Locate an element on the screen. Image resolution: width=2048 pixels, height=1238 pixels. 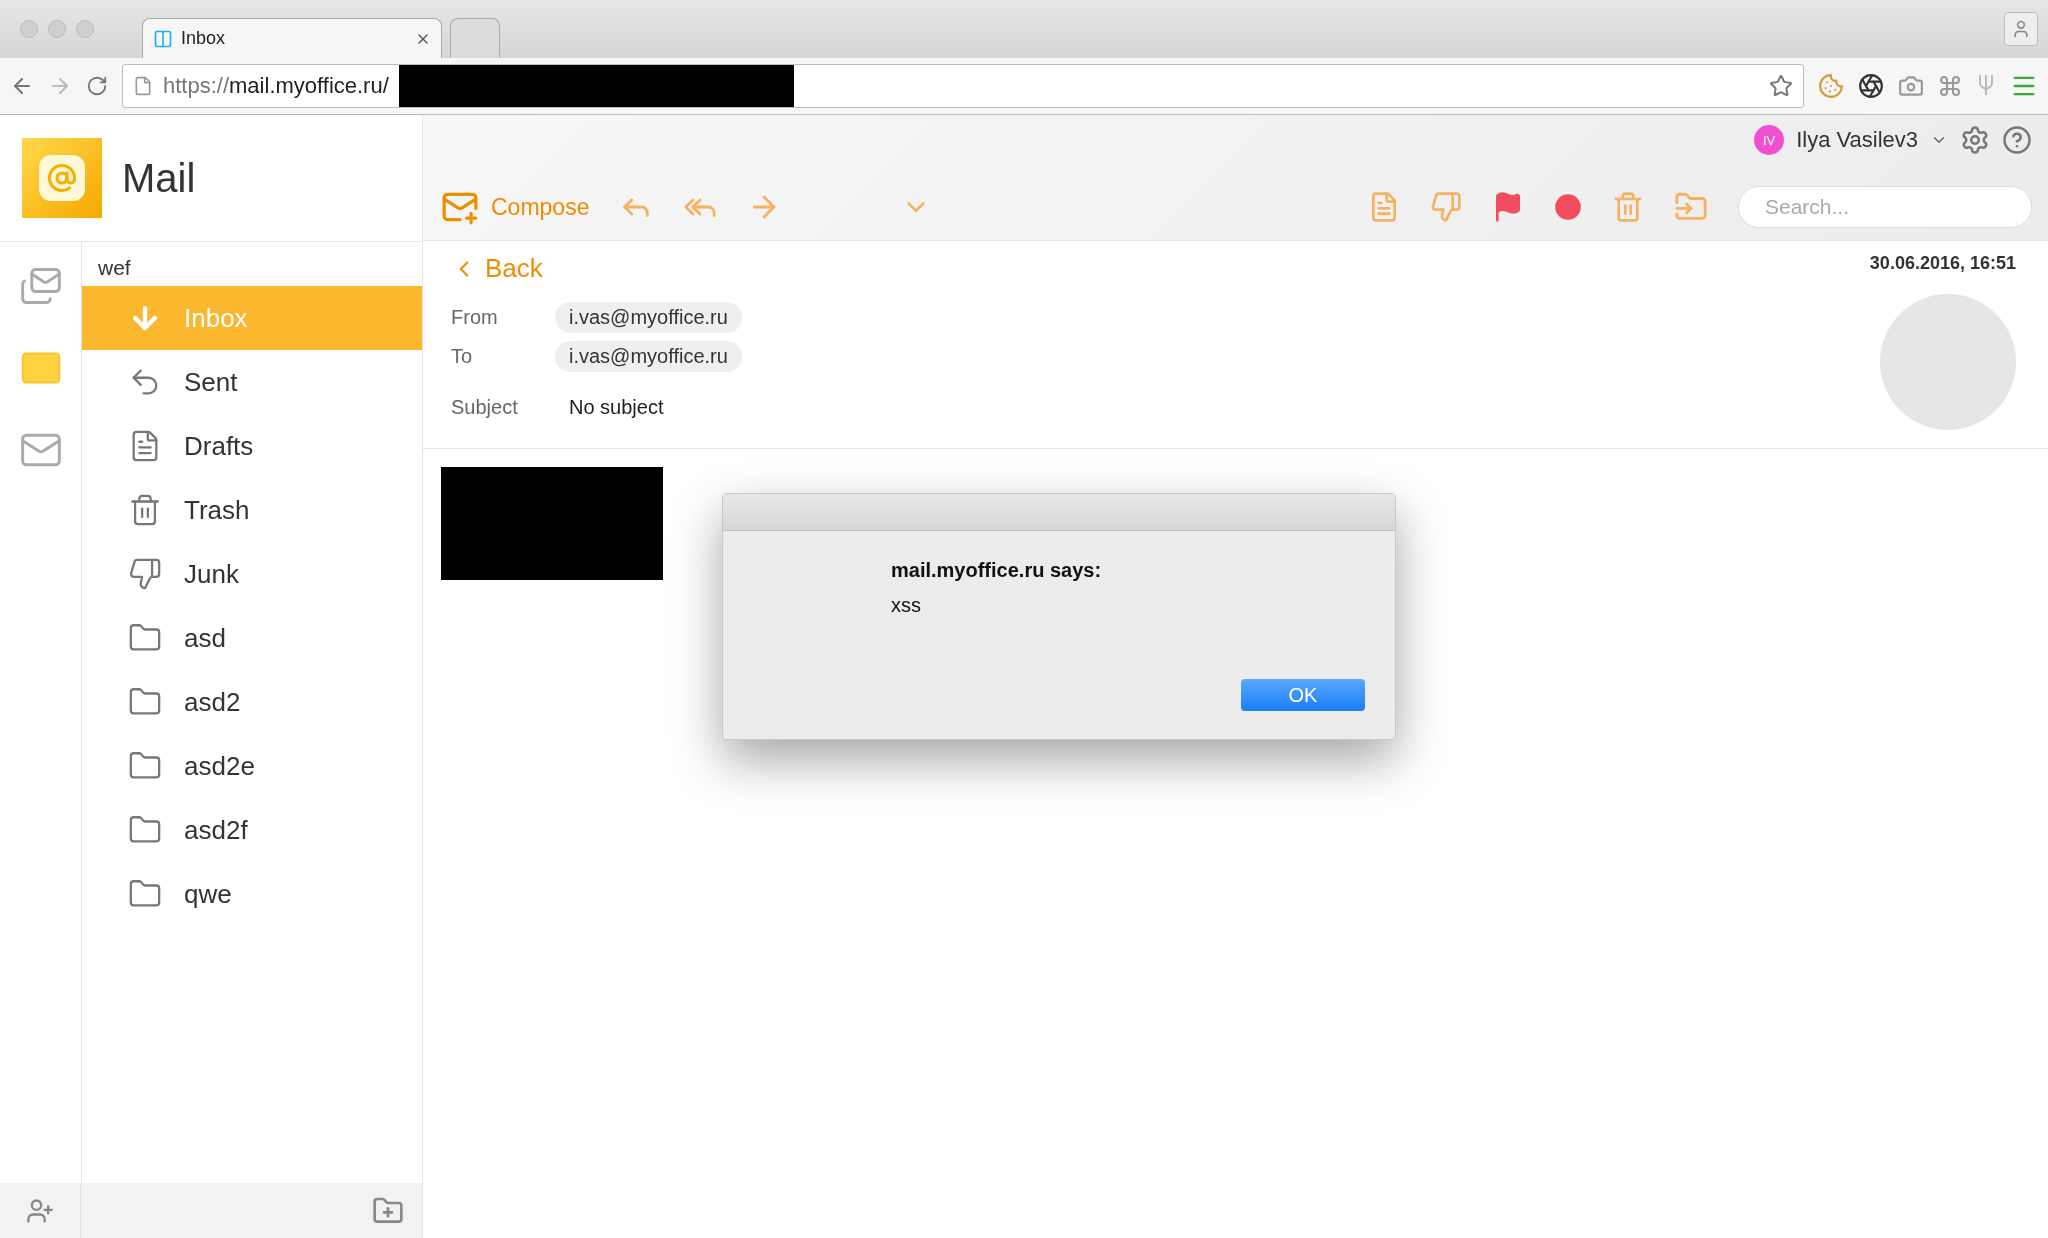
reload-icon is located at coordinates (97, 86).